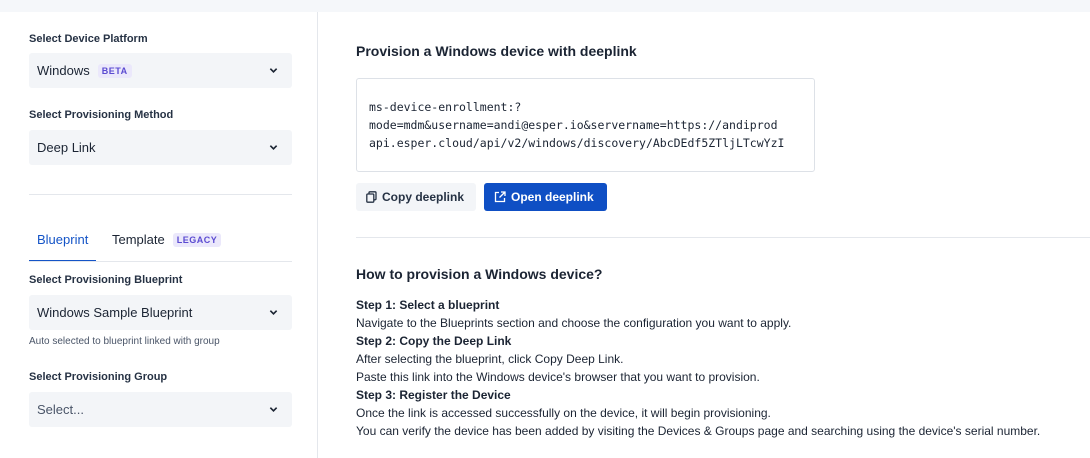 This screenshot has width=1090, height=458. I want to click on top-bar, so click(545, 6).